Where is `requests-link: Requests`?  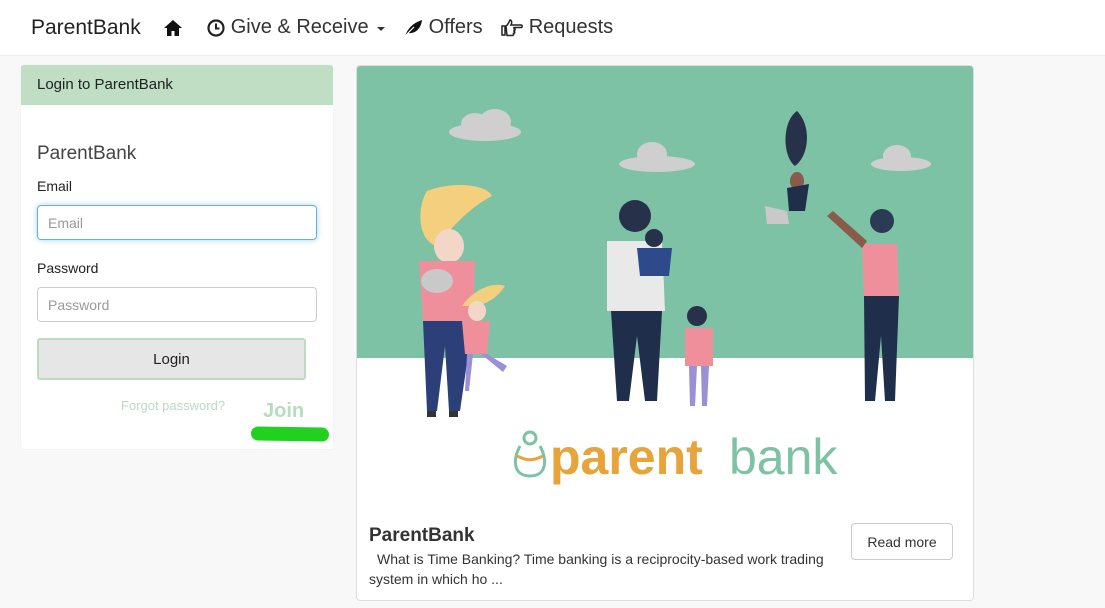
requests-link: Requests is located at coordinates (557, 27).